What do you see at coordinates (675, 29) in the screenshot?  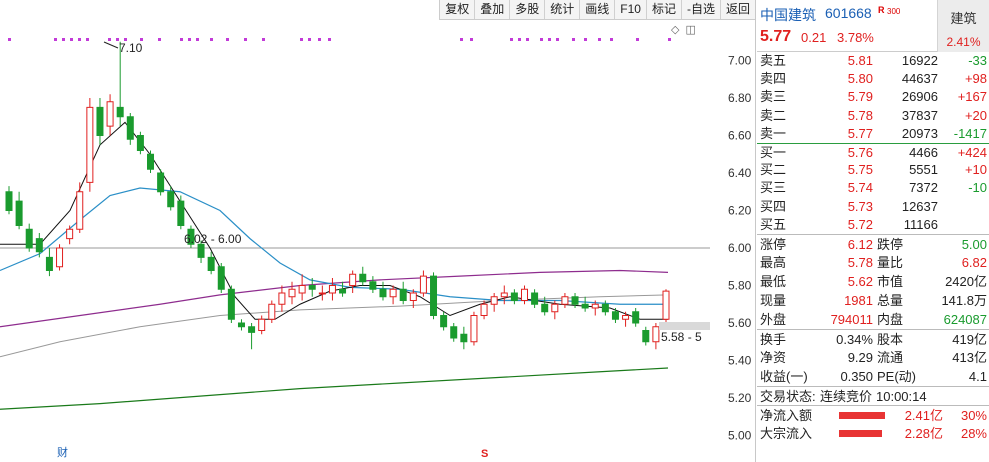 I see `diamond-icon: ◇` at bounding box center [675, 29].